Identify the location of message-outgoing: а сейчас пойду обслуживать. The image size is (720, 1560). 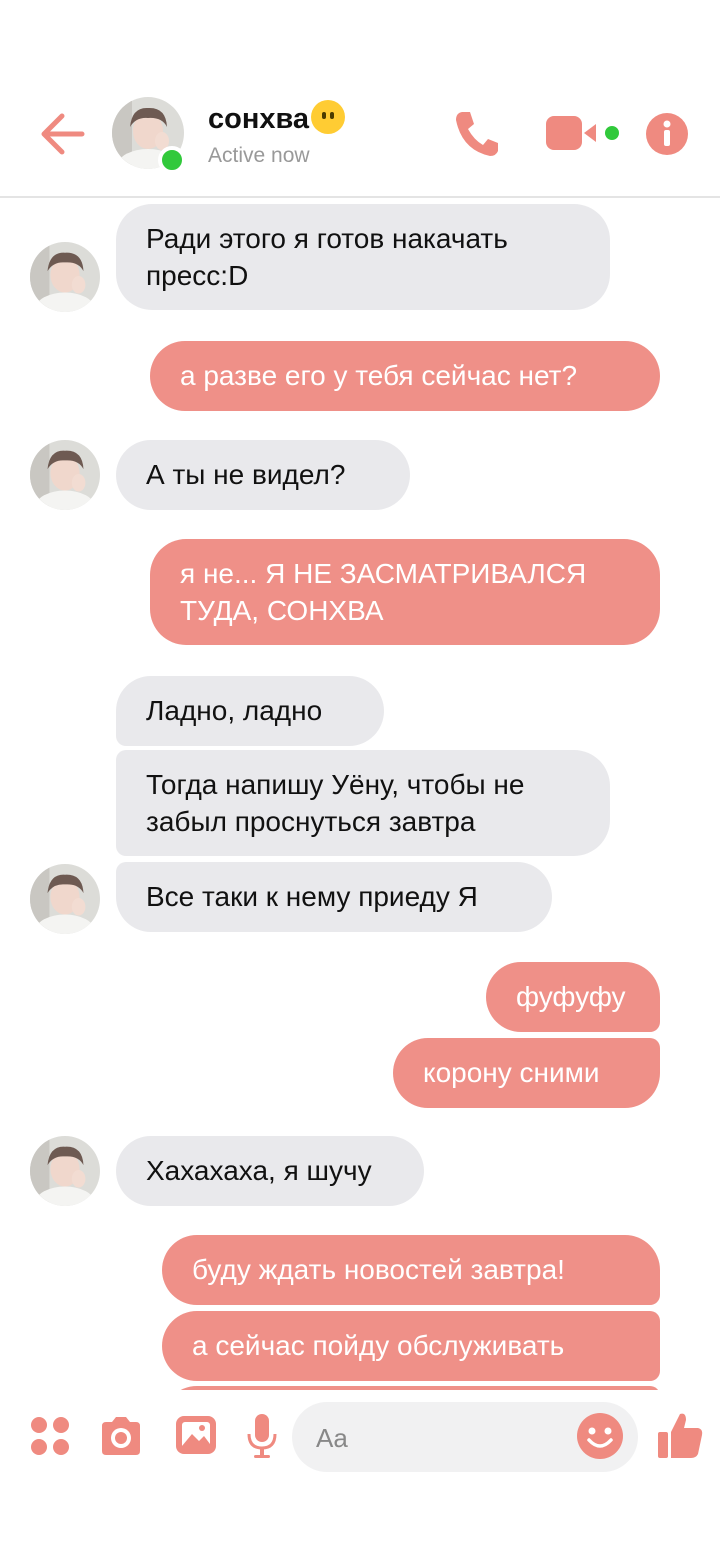
(411, 1346).